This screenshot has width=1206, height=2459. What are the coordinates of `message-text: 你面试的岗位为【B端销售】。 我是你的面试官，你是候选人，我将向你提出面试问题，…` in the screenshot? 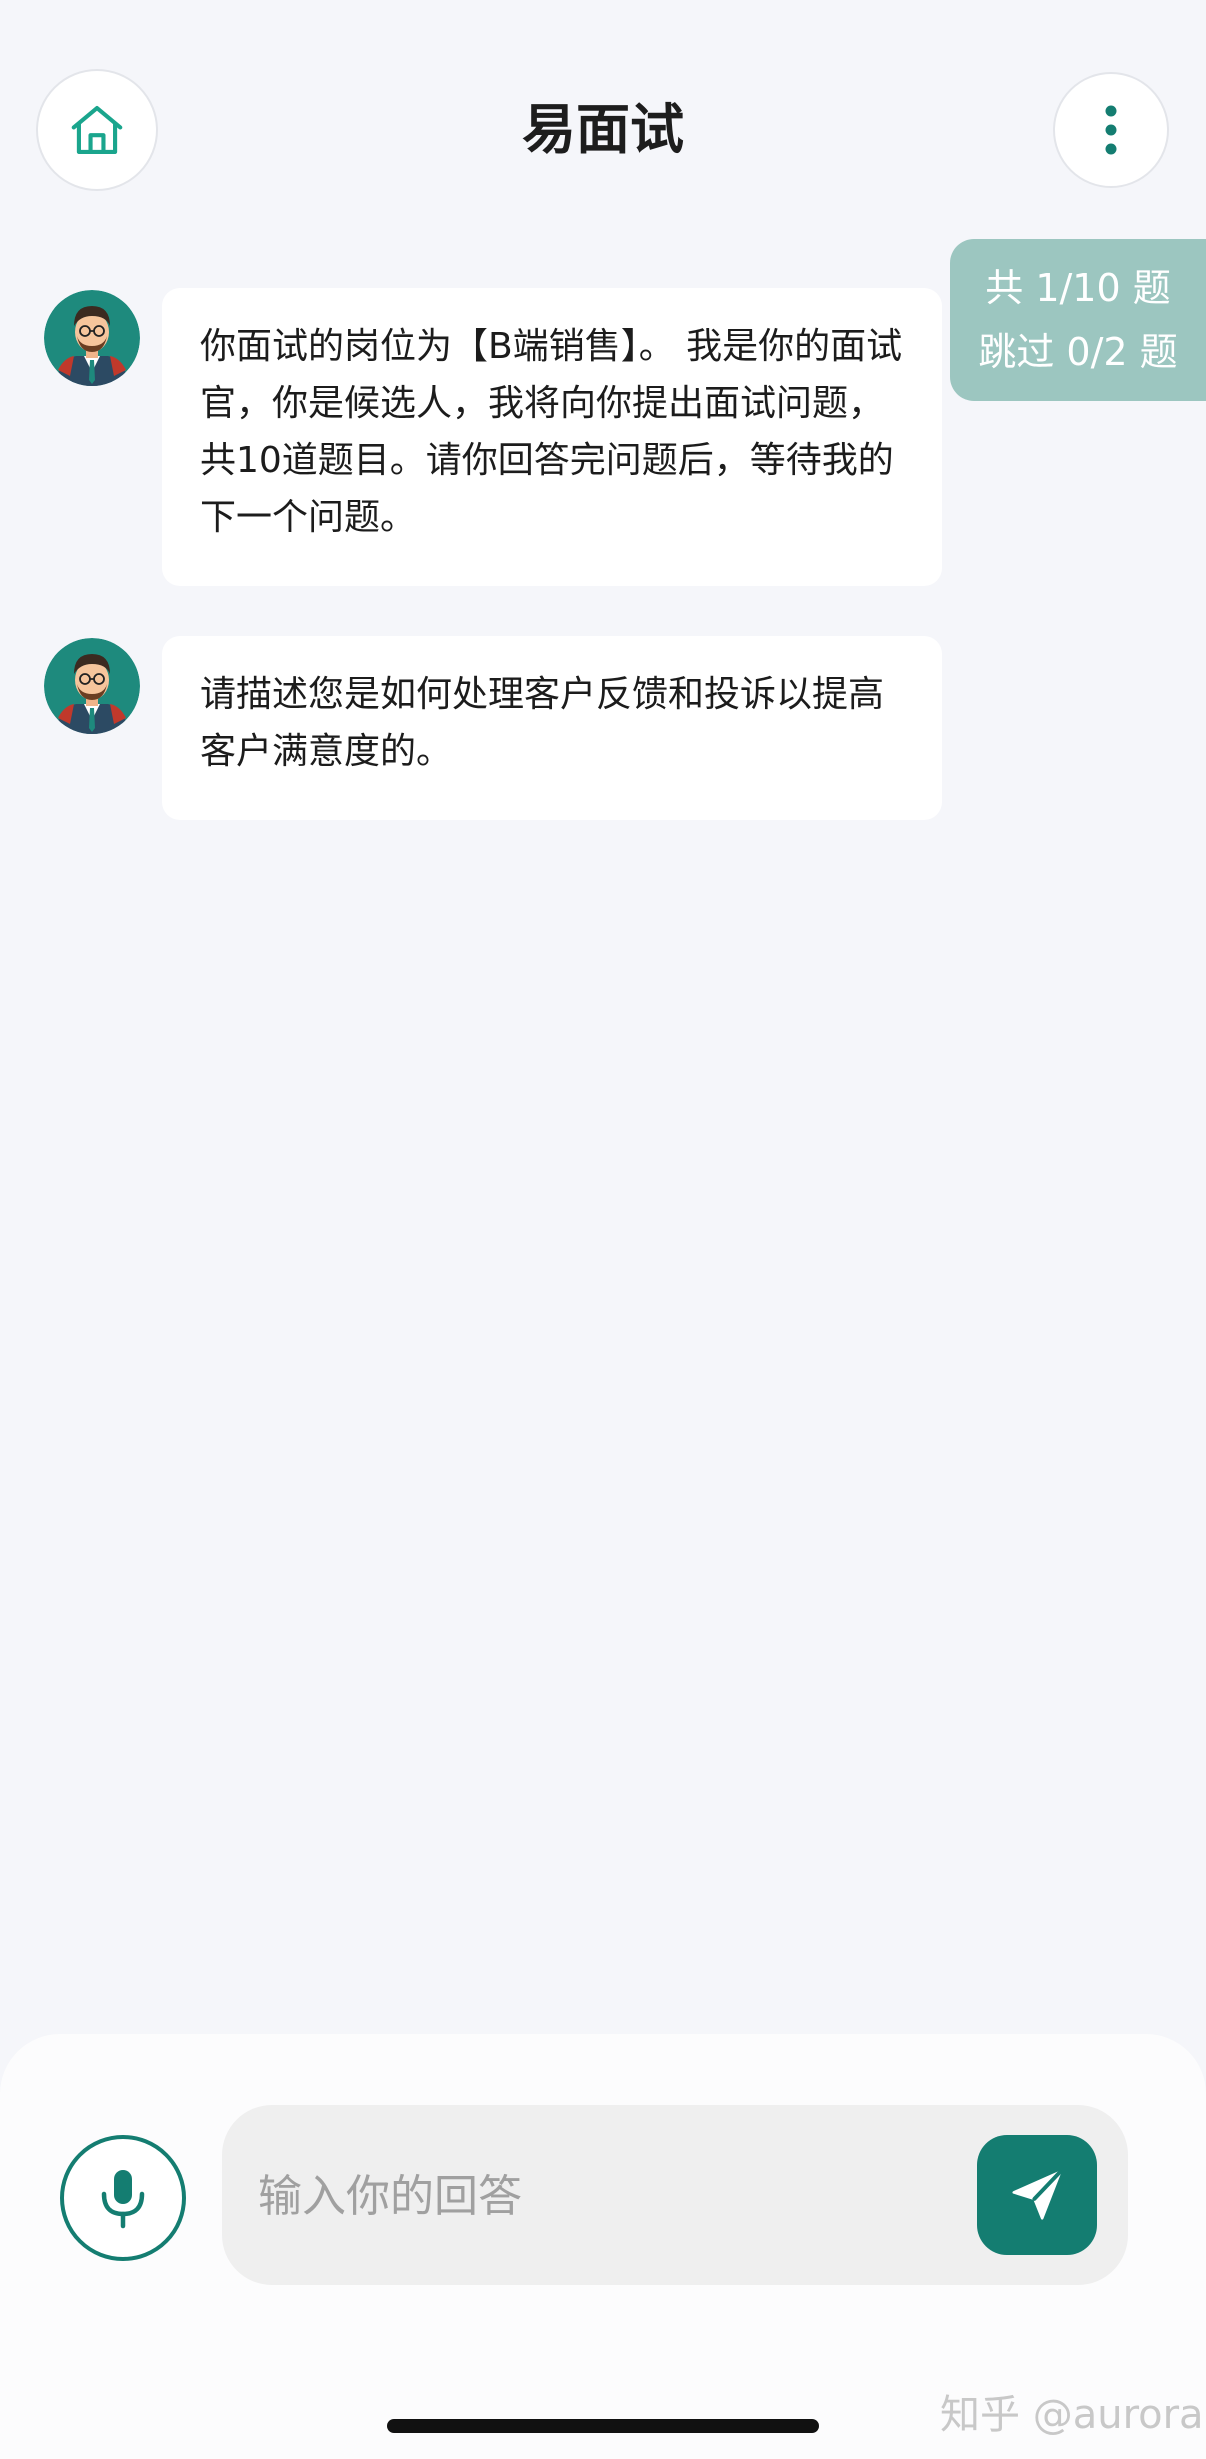 It's located at (551, 432).